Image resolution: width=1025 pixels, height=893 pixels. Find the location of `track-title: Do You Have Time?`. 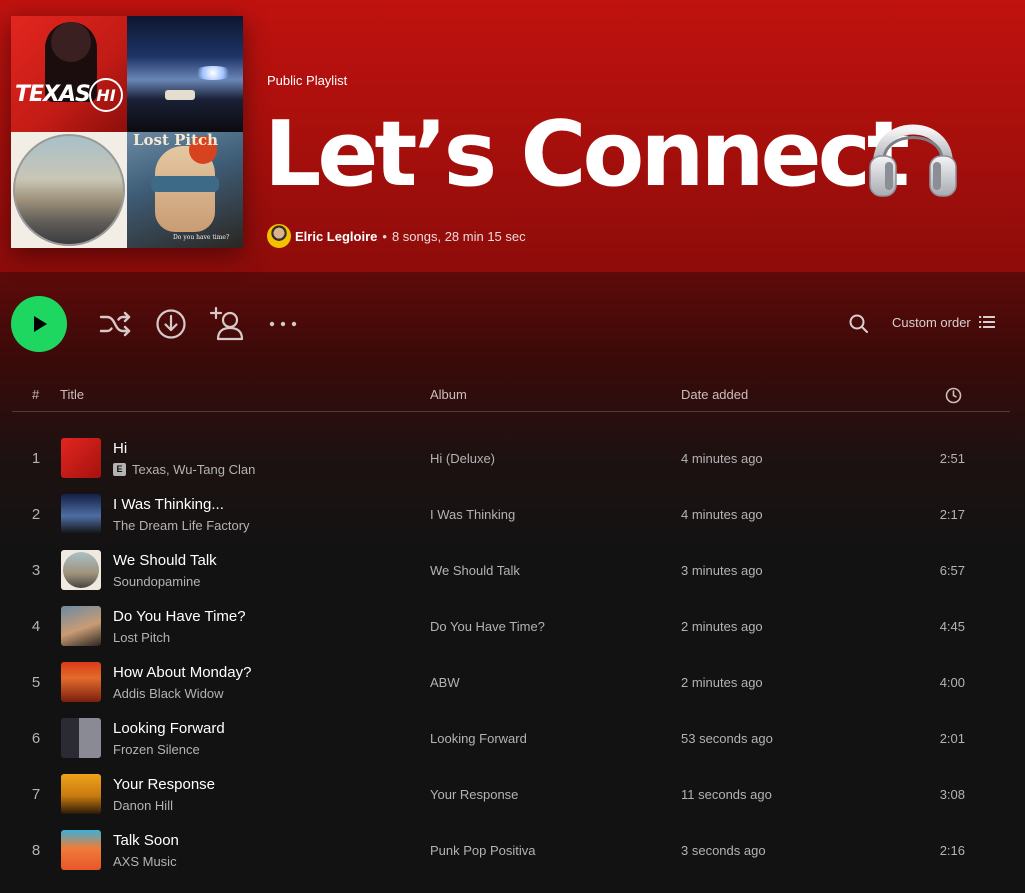

track-title: Do You Have Time? is located at coordinates (179, 616).